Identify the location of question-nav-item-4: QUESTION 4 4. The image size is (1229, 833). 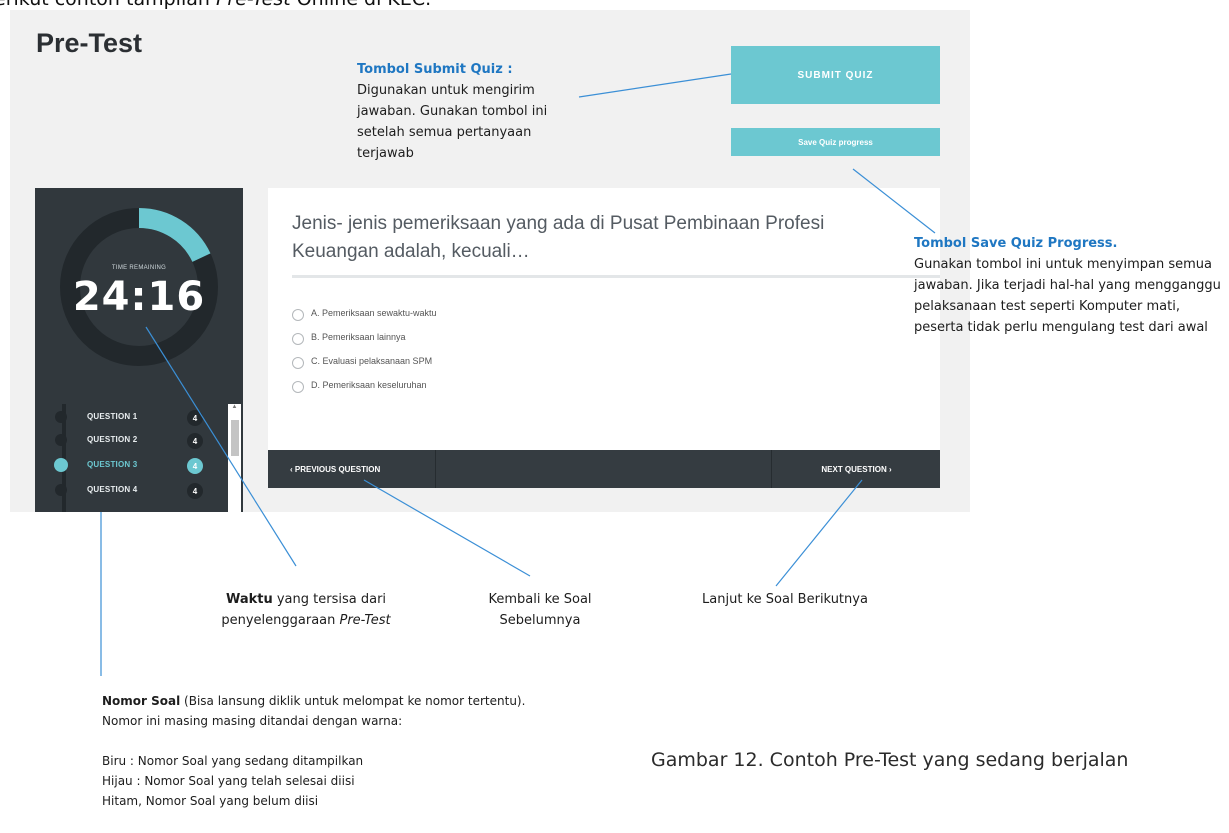
(132, 491).